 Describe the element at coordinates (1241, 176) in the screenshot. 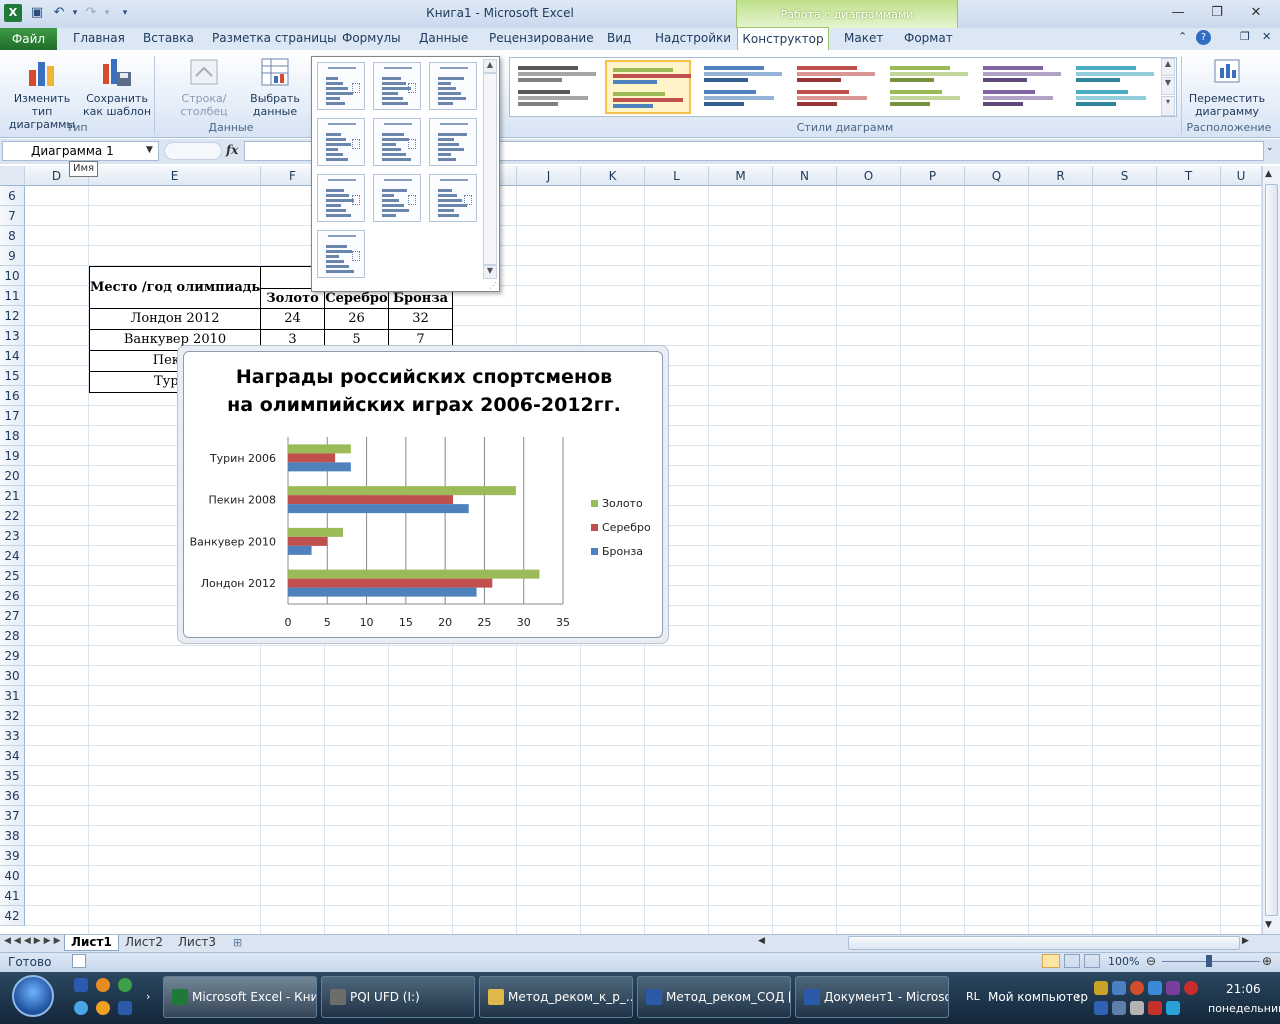

I see `column-header: U` at that location.